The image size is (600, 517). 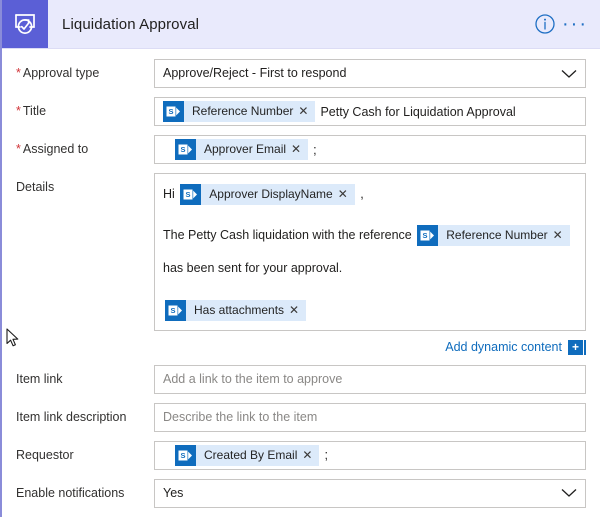 I want to click on item-link-input: Add a link to the item to approve, so click(x=370, y=379).